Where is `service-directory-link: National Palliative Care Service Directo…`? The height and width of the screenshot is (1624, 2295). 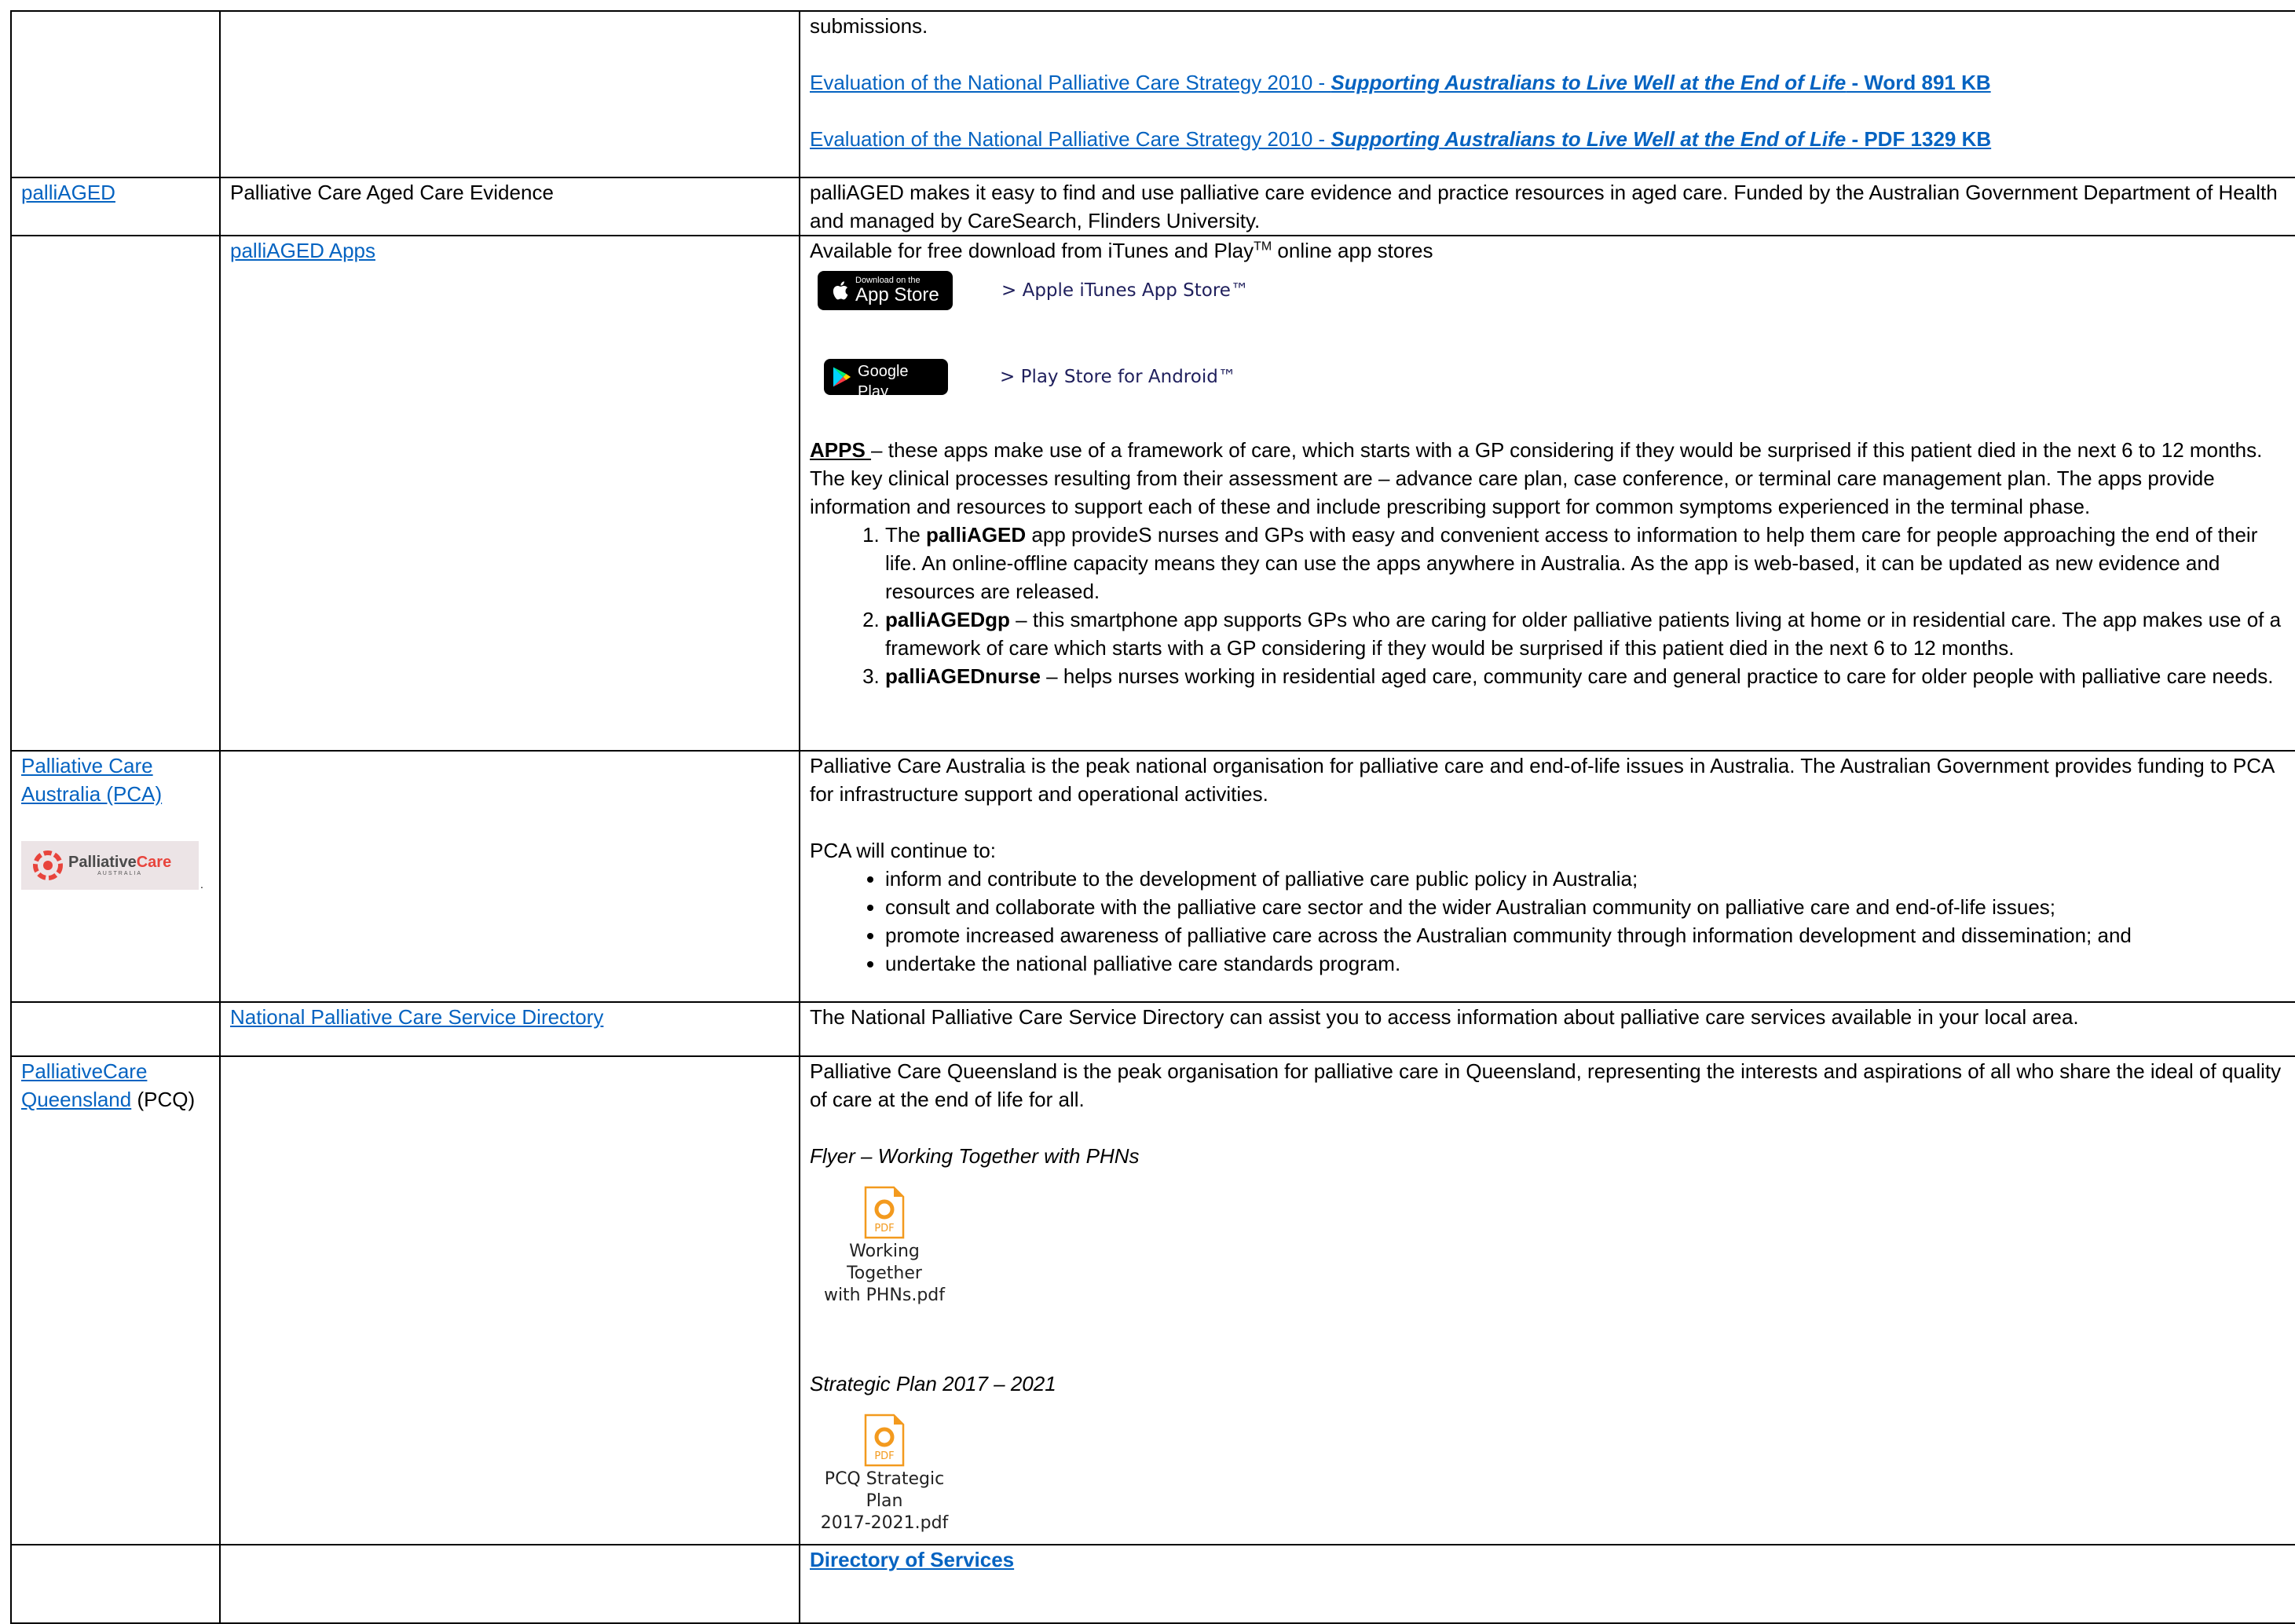
service-directory-link: National Palliative Care Service Directo… is located at coordinates (416, 1017).